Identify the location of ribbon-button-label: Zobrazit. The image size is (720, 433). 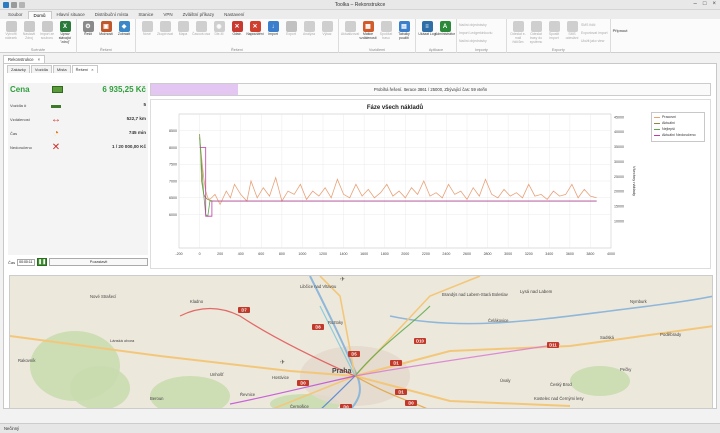
(124, 34).